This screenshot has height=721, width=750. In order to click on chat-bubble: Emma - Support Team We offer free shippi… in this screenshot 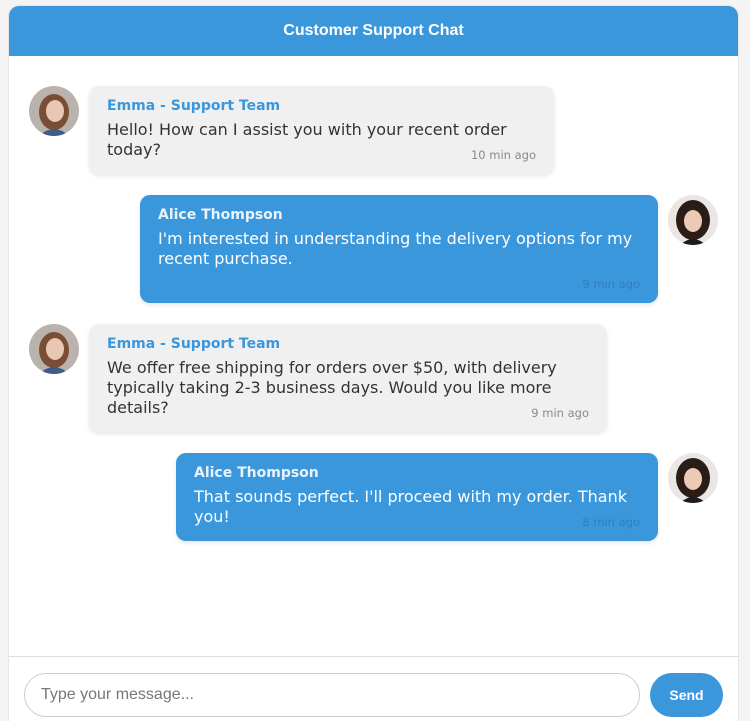, I will do `click(348, 378)`.